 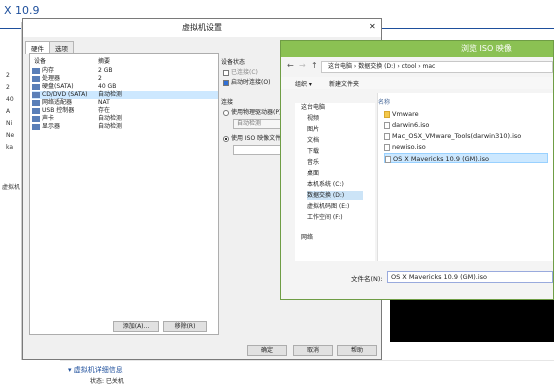 What do you see at coordinates (36, 70) in the screenshot?
I see `memory-icon` at bounding box center [36, 70].